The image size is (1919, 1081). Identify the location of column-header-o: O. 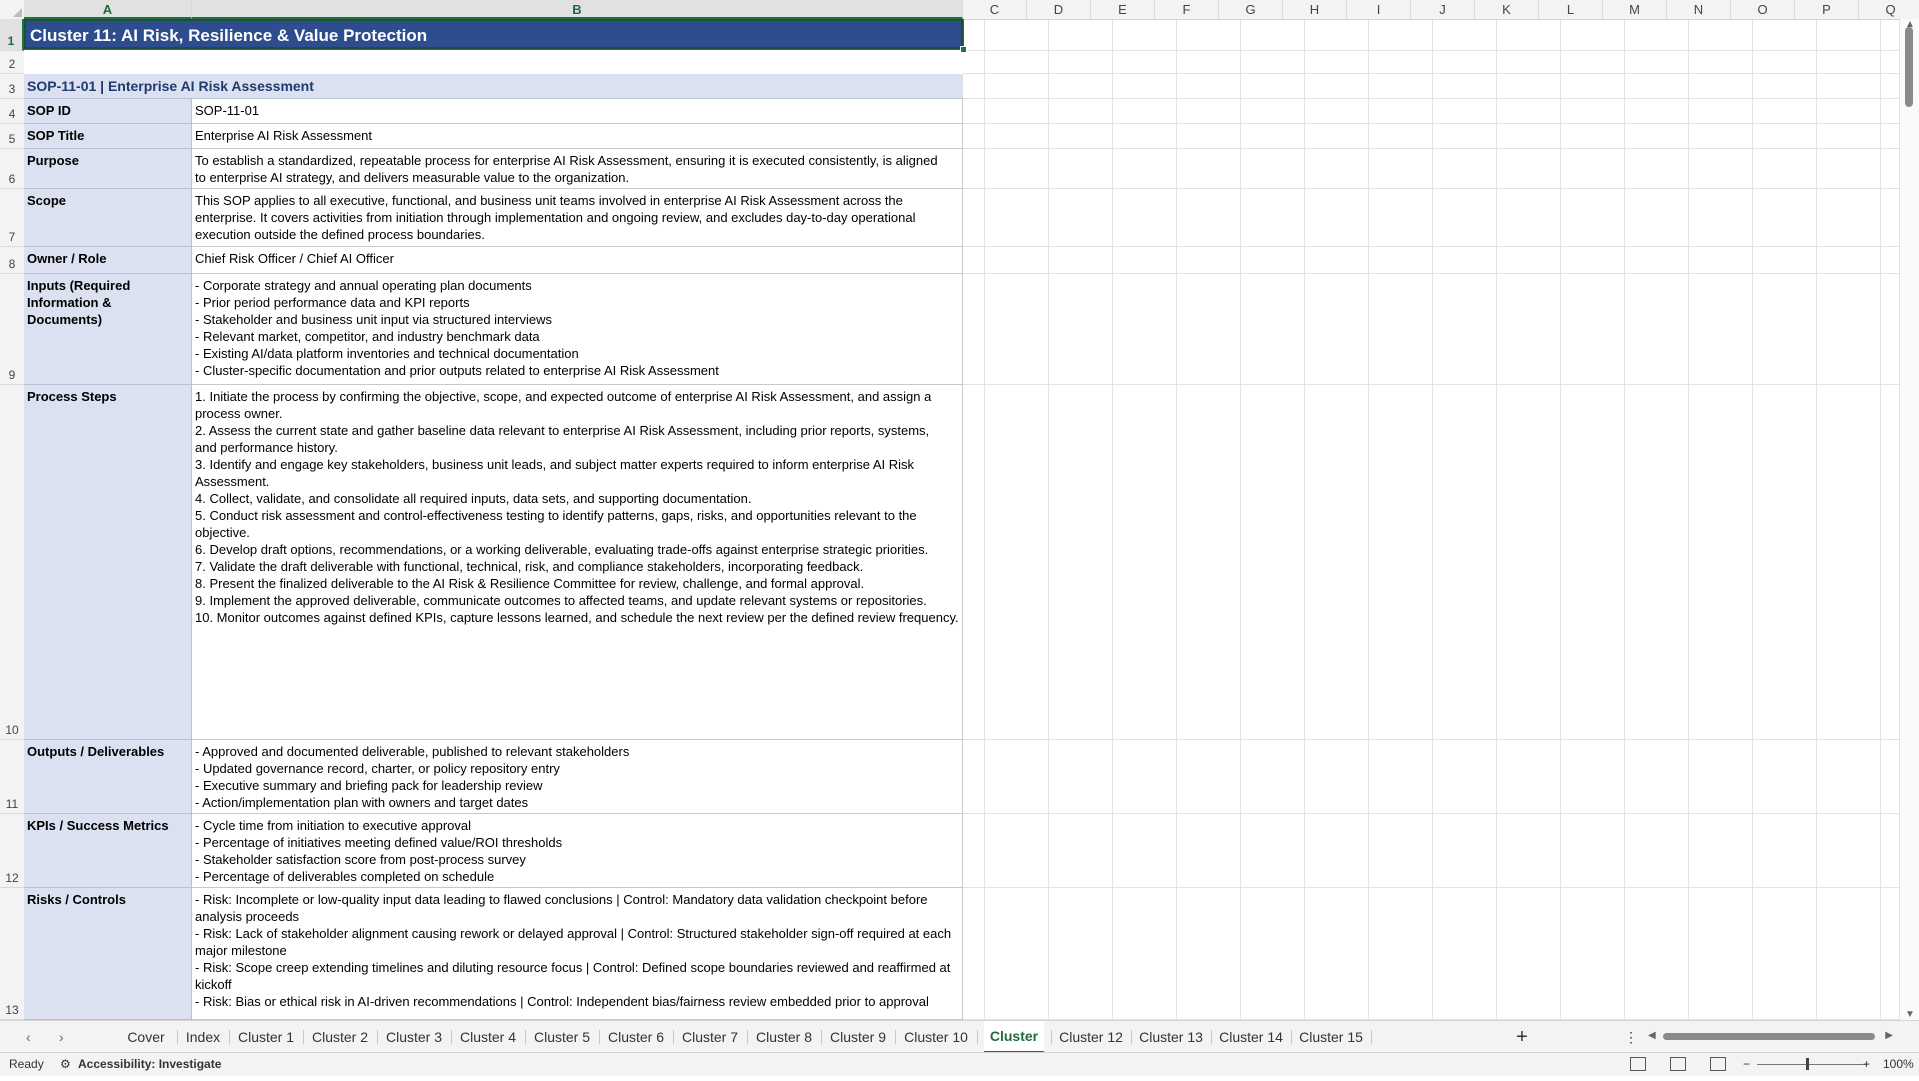
(1763, 9).